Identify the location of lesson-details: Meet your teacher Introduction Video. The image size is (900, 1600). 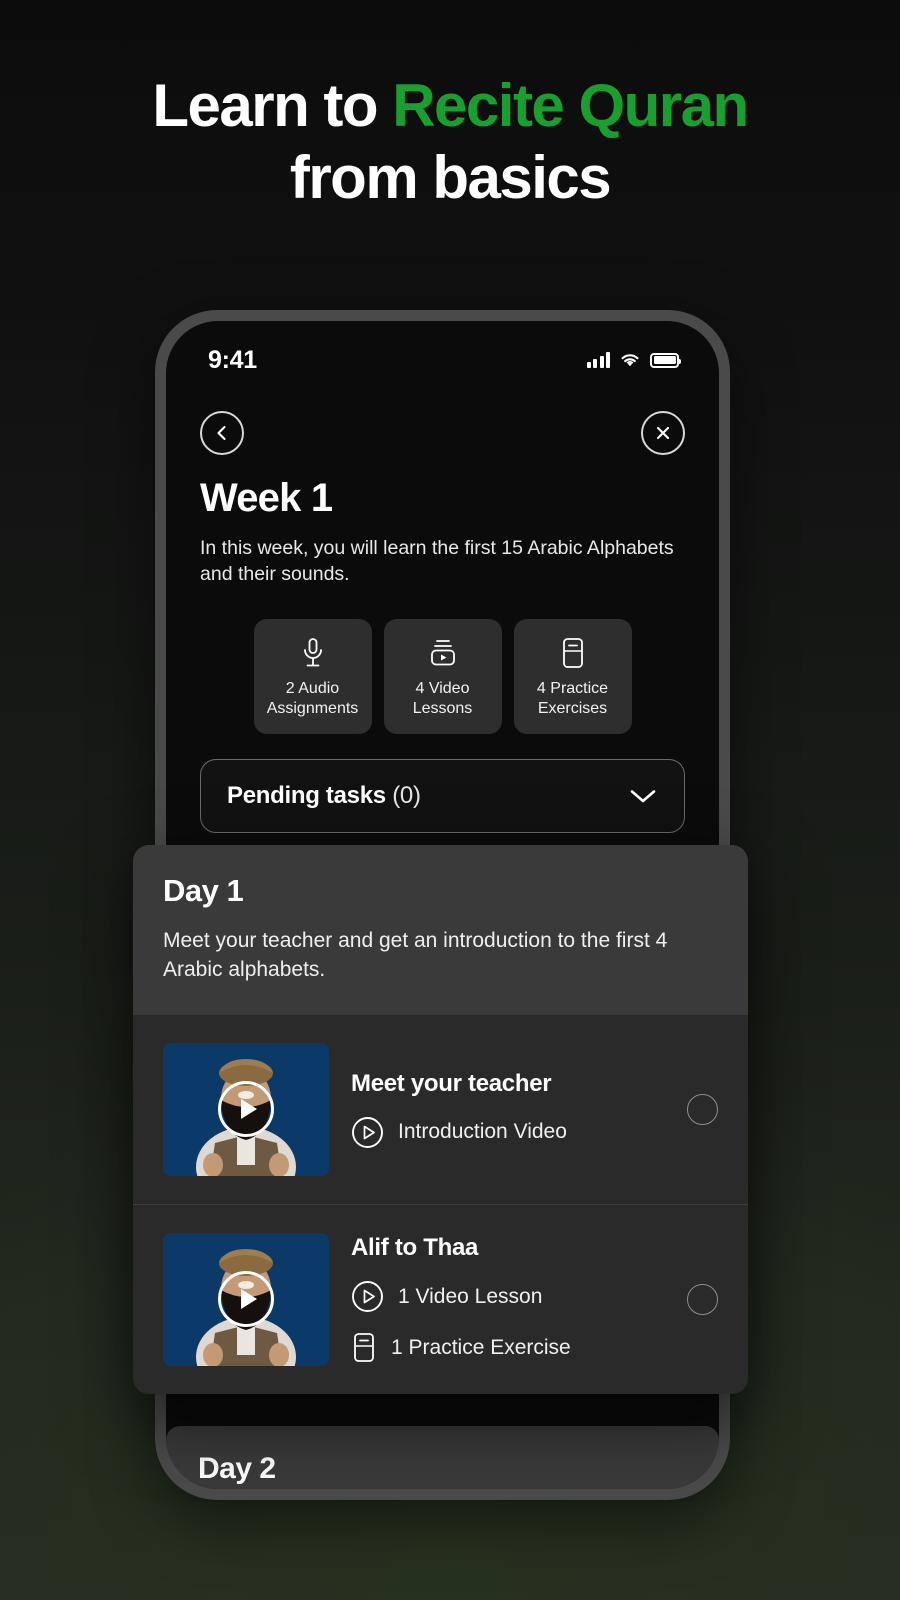
(508, 1109).